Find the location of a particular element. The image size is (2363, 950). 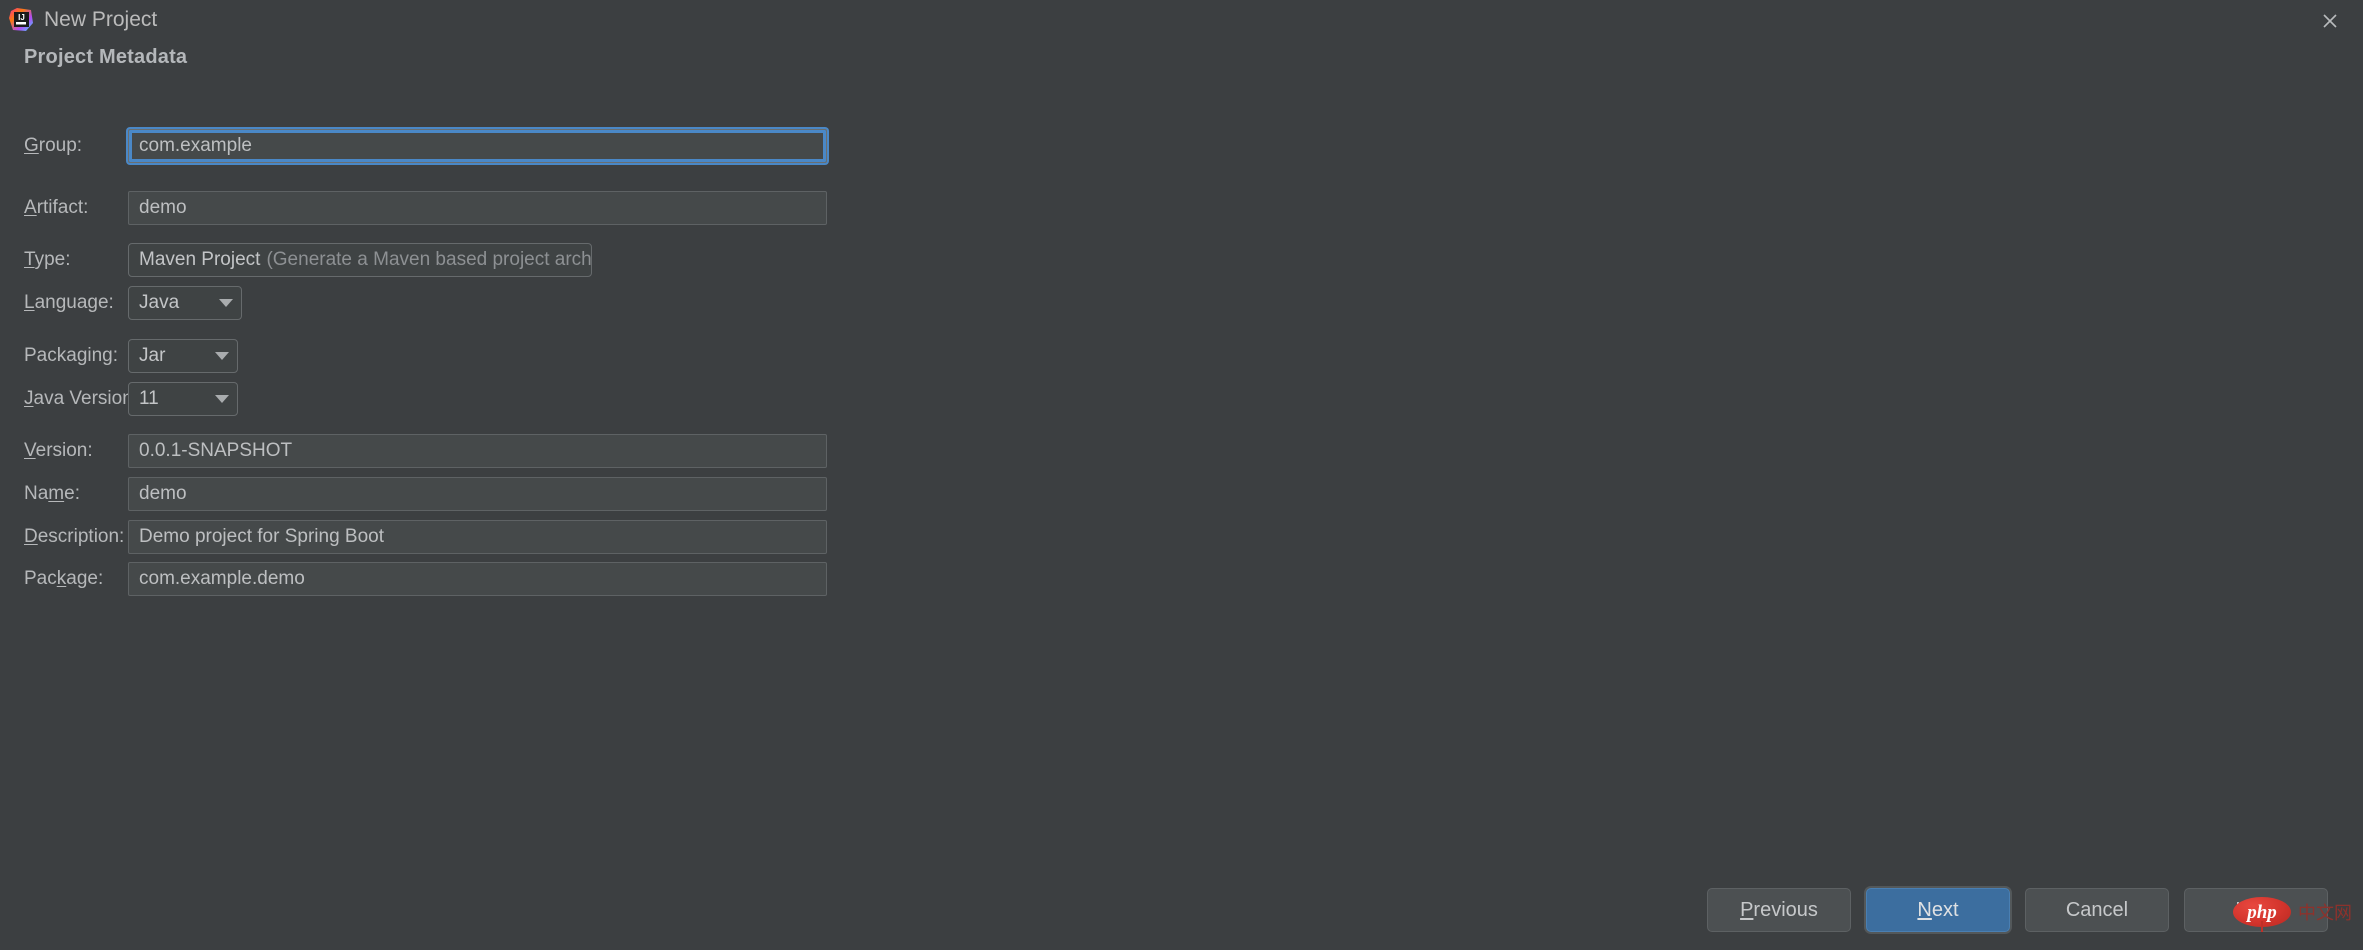

previous-button: Previous is located at coordinates (1779, 910).